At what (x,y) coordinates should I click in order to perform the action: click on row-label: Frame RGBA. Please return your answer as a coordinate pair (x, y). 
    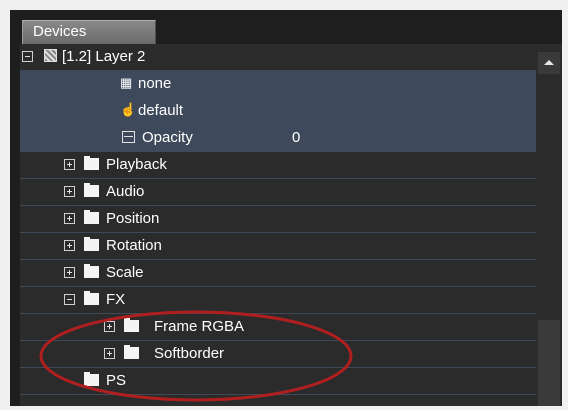
    Looking at the image, I should click on (199, 326).